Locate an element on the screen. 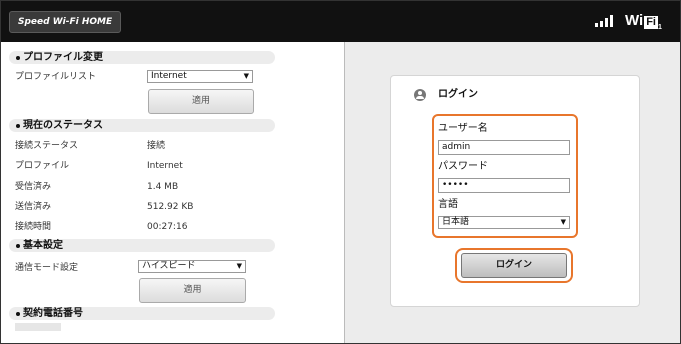 This screenshot has height=344, width=681. status-row-value: 1.4 MB is located at coordinates (163, 187).